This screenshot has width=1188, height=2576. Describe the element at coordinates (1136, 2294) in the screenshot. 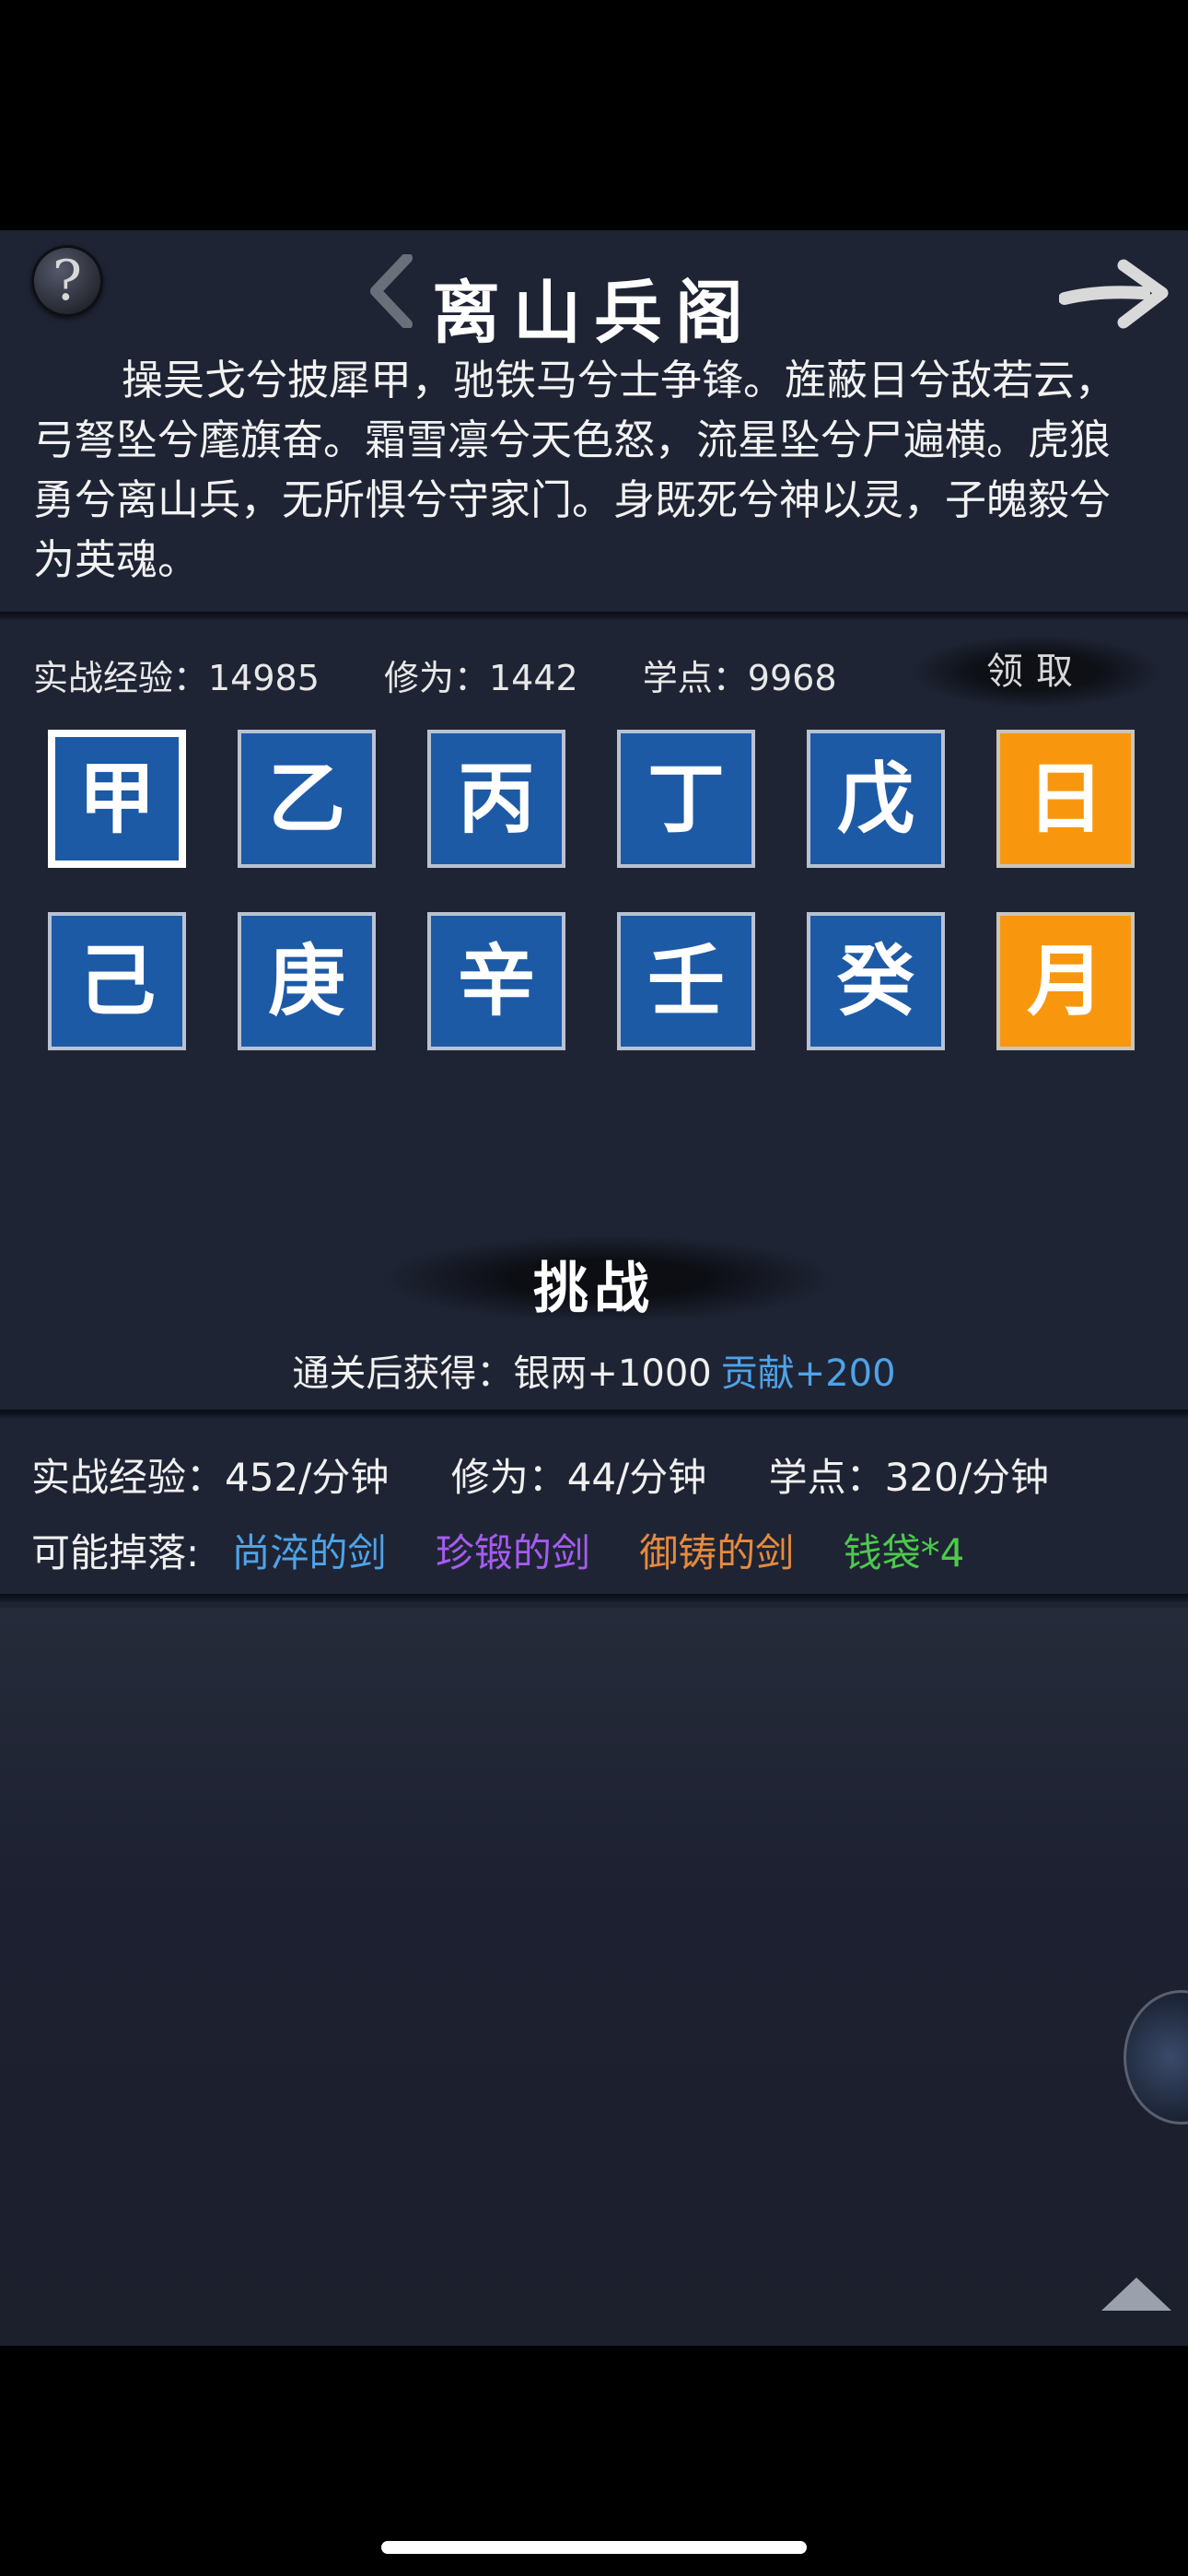

I see `scroll-up-icon` at that location.